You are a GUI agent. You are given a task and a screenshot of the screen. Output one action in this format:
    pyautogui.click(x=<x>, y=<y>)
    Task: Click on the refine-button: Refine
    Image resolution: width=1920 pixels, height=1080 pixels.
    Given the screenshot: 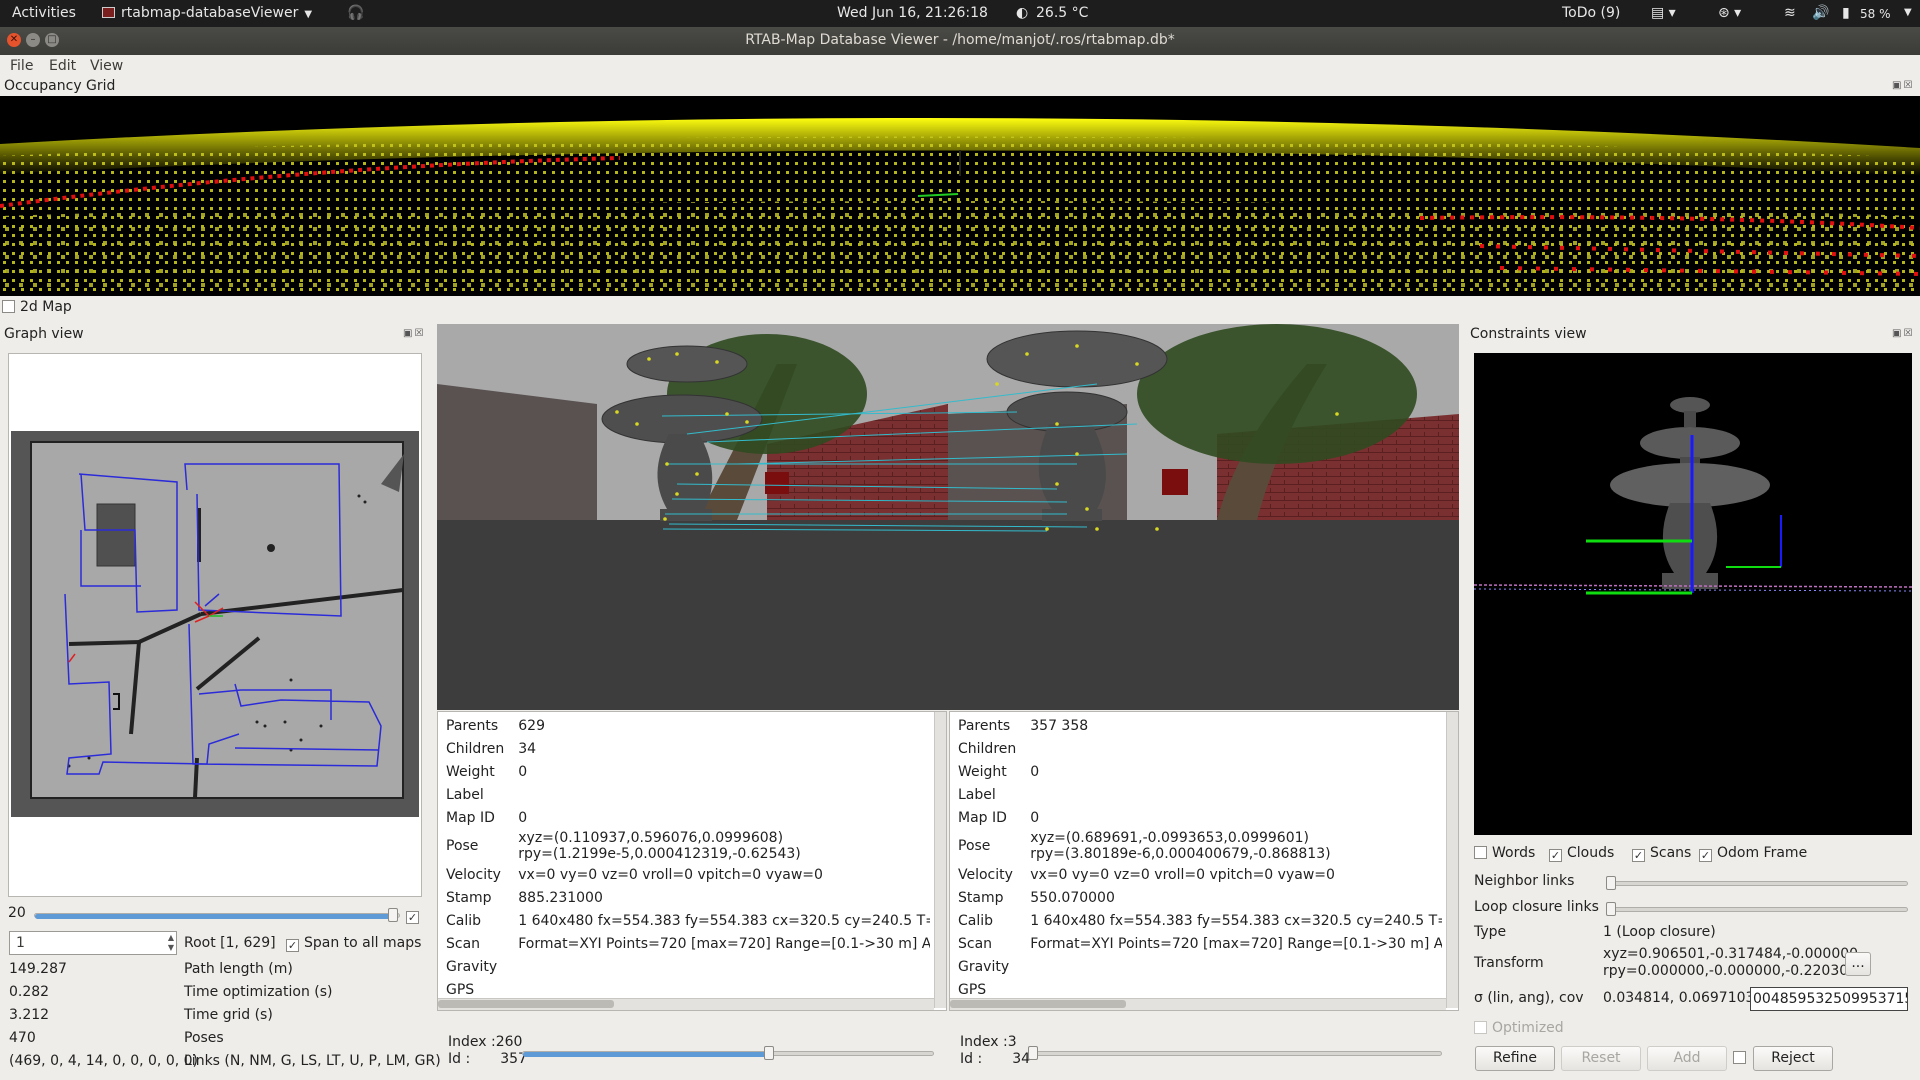 What is the action you would take?
    pyautogui.click(x=1515, y=1058)
    